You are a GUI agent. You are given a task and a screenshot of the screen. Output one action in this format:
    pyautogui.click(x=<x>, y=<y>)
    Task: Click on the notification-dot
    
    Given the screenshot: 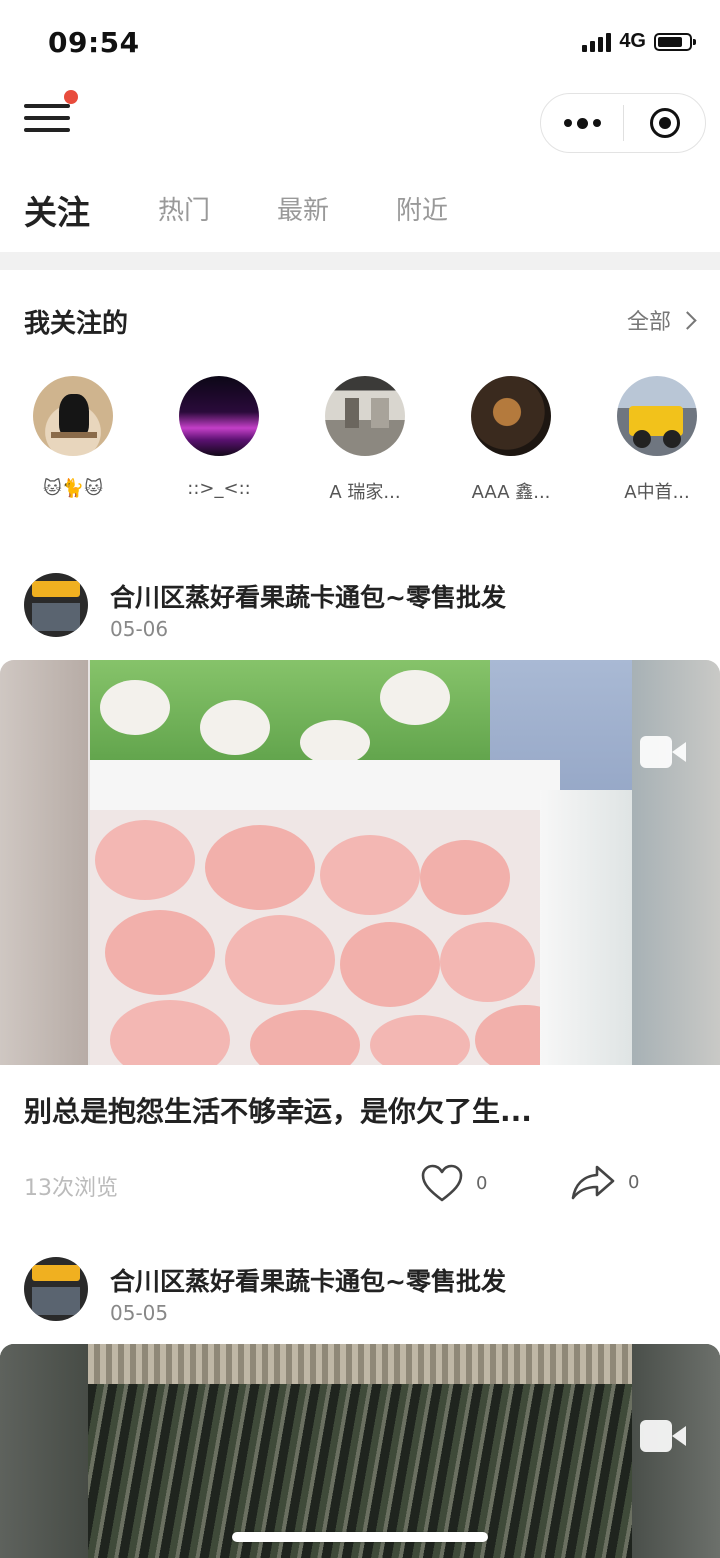 What is the action you would take?
    pyautogui.click(x=71, y=97)
    